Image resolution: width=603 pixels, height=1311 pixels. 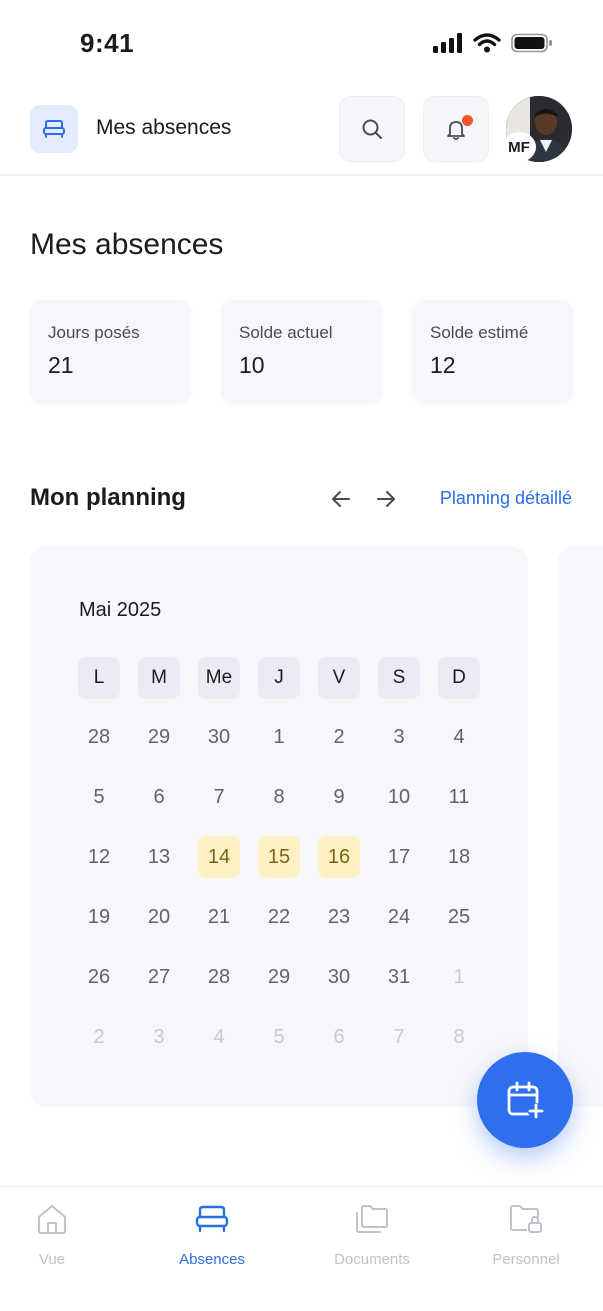 I want to click on weekday-header: V, so click(x=339, y=678).